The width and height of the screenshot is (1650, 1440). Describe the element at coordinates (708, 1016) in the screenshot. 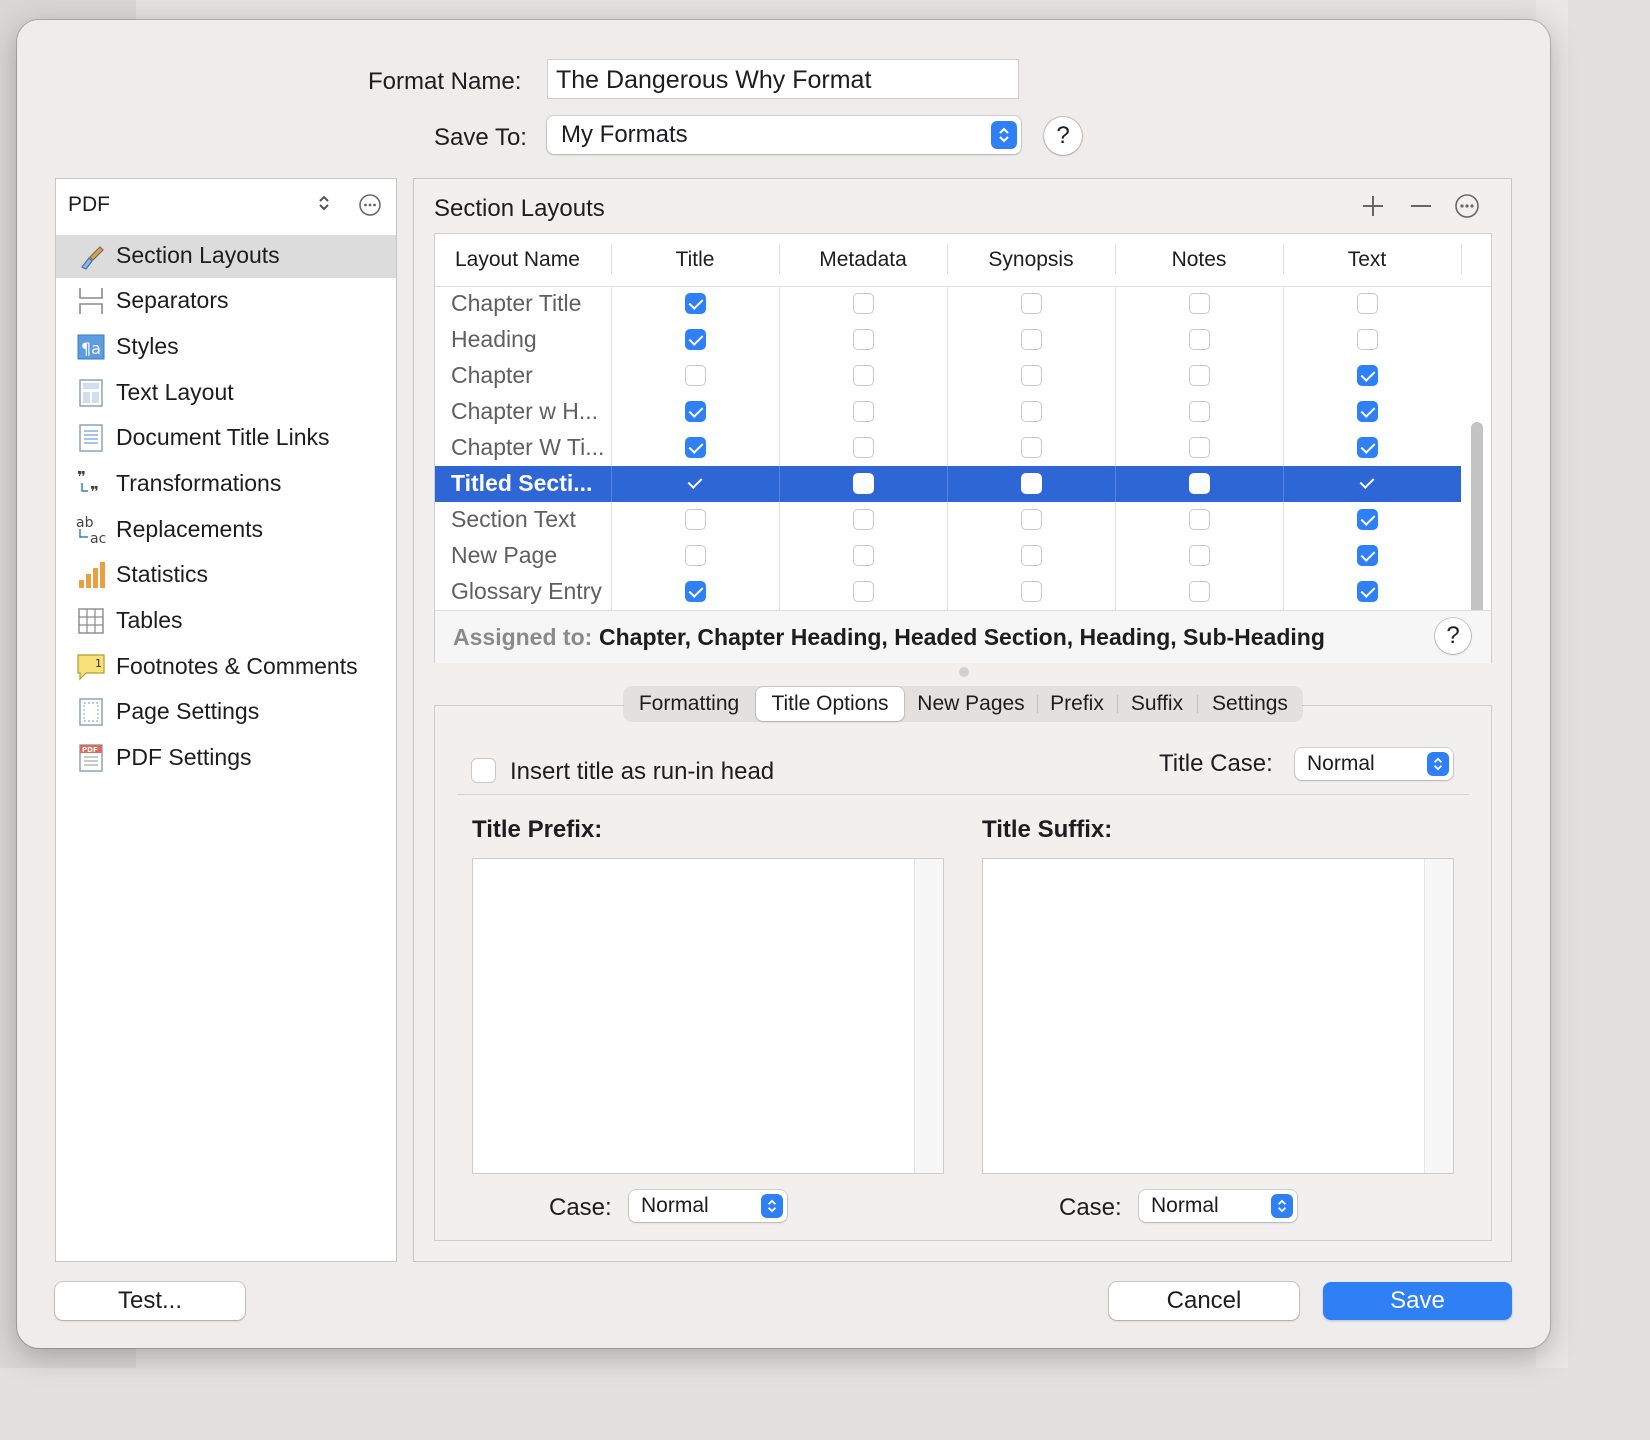

I see `title-prefix-textarea` at that location.